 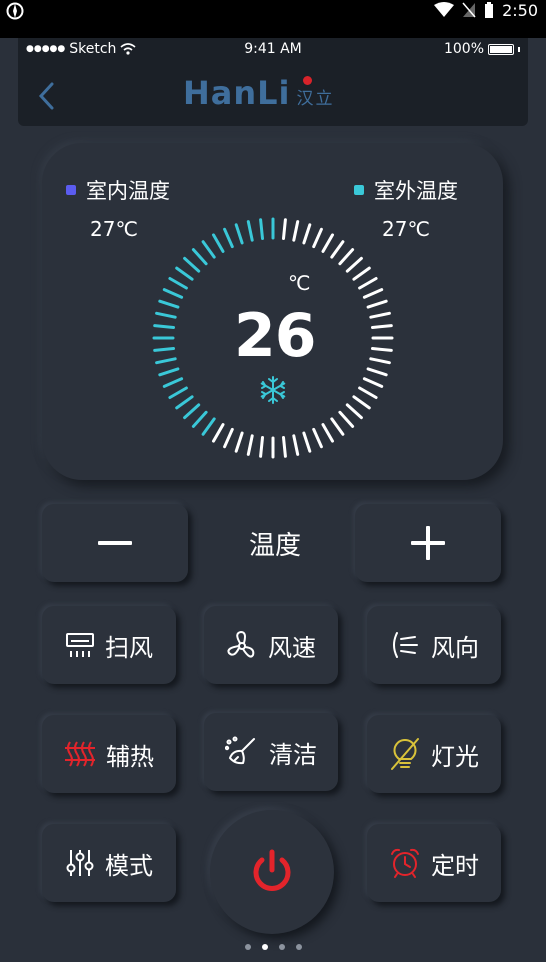 I want to click on heater-icon, so click(x=80, y=754).